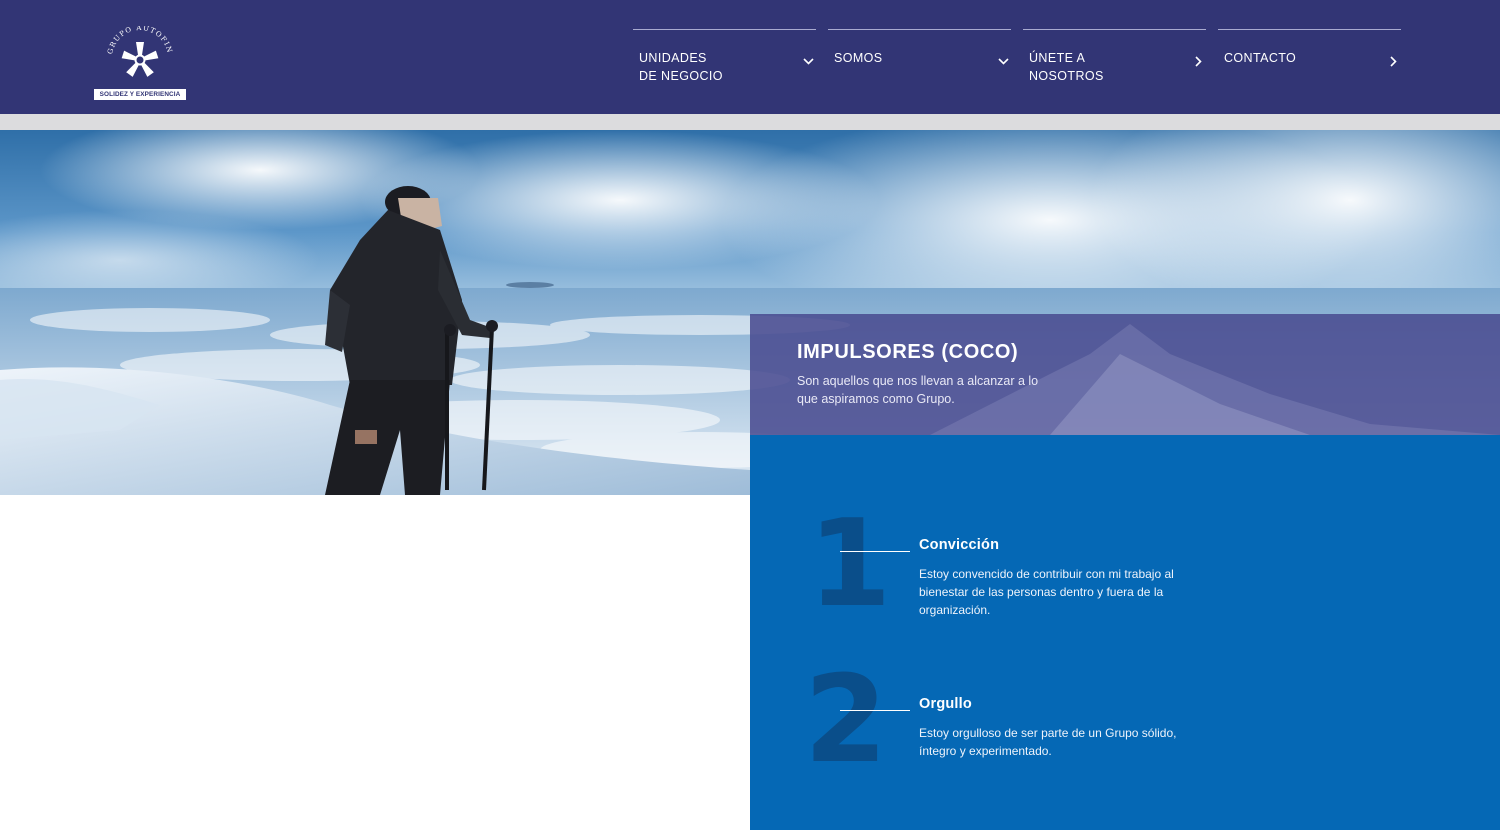 This screenshot has width=1500, height=830. What do you see at coordinates (750, 122) in the screenshot?
I see `header-divider-strip` at bounding box center [750, 122].